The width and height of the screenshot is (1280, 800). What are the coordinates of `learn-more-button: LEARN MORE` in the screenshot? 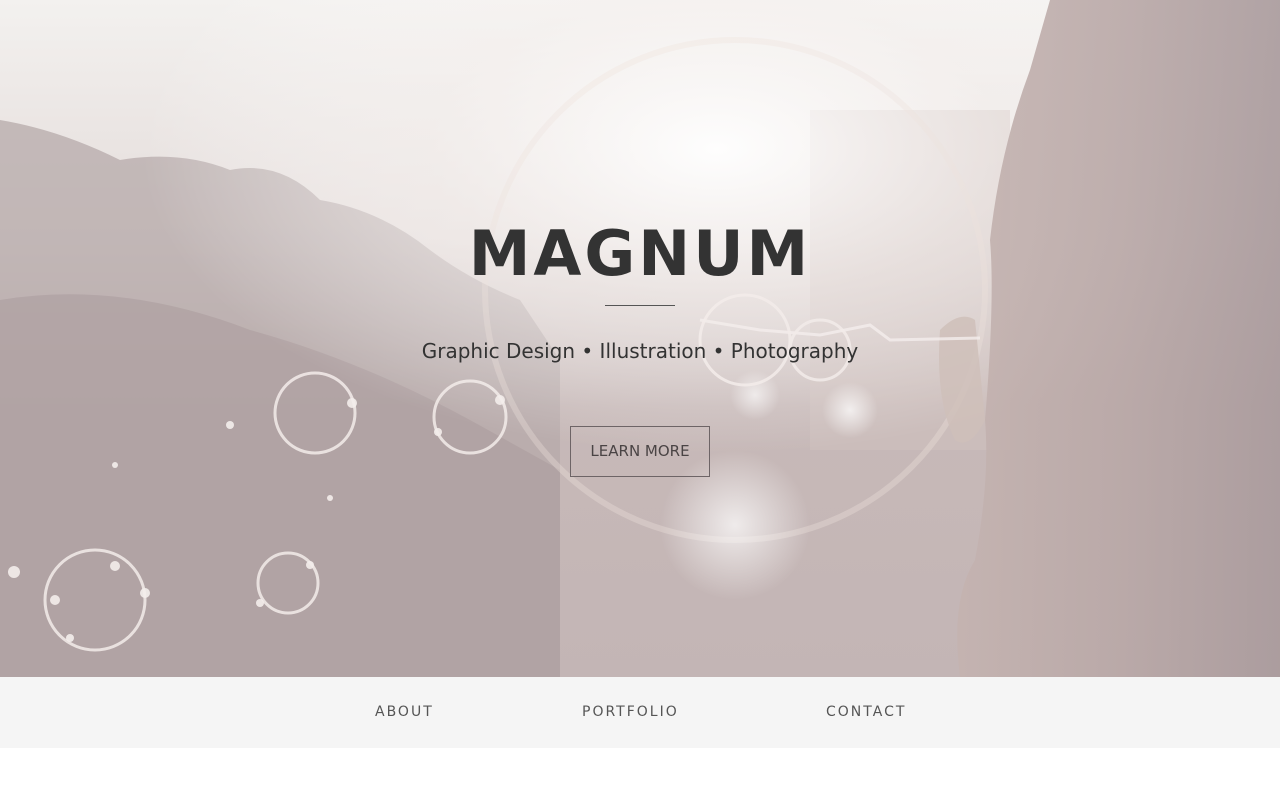 It's located at (640, 451).